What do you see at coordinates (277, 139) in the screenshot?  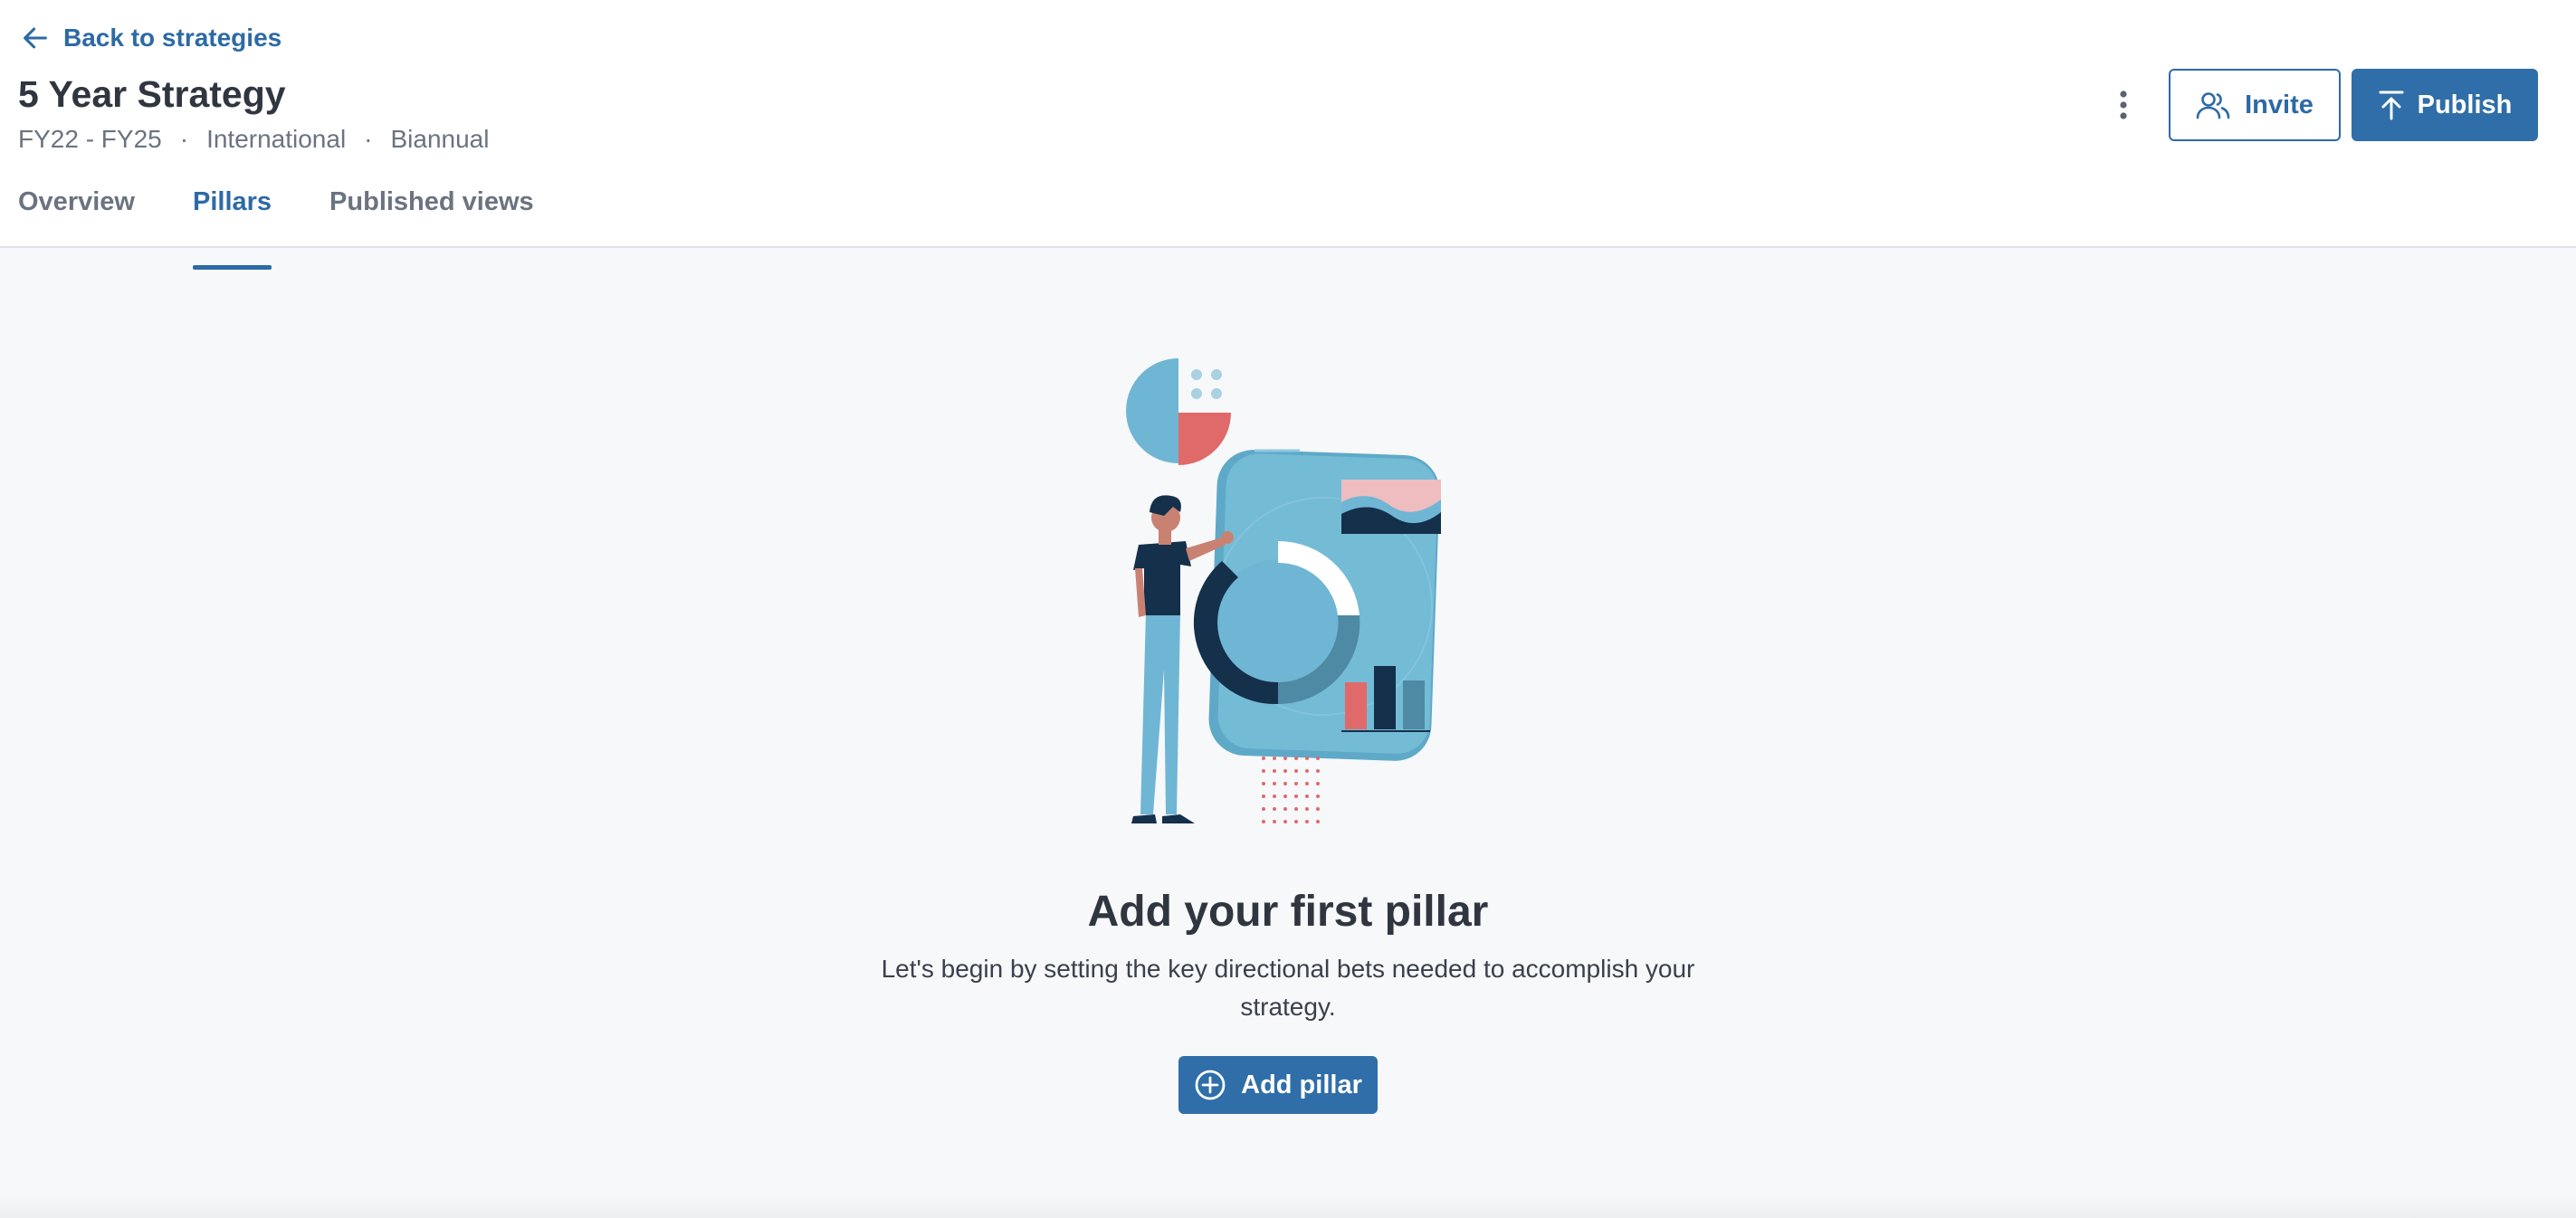 I see `meta-region: International` at bounding box center [277, 139].